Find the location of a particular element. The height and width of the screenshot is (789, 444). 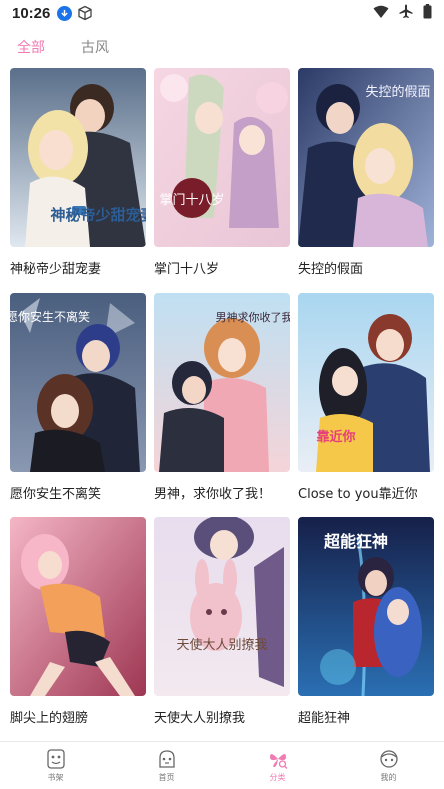

nav-item-category: 分类 is located at coordinates (277, 765).